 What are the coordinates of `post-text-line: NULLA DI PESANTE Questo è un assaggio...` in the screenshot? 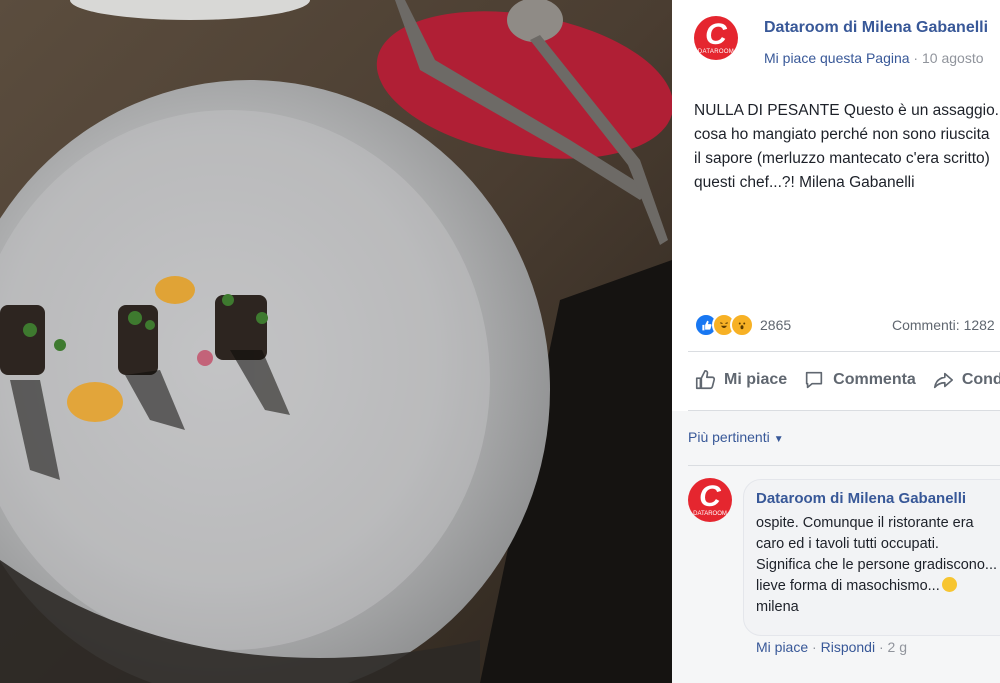 It's located at (847, 110).